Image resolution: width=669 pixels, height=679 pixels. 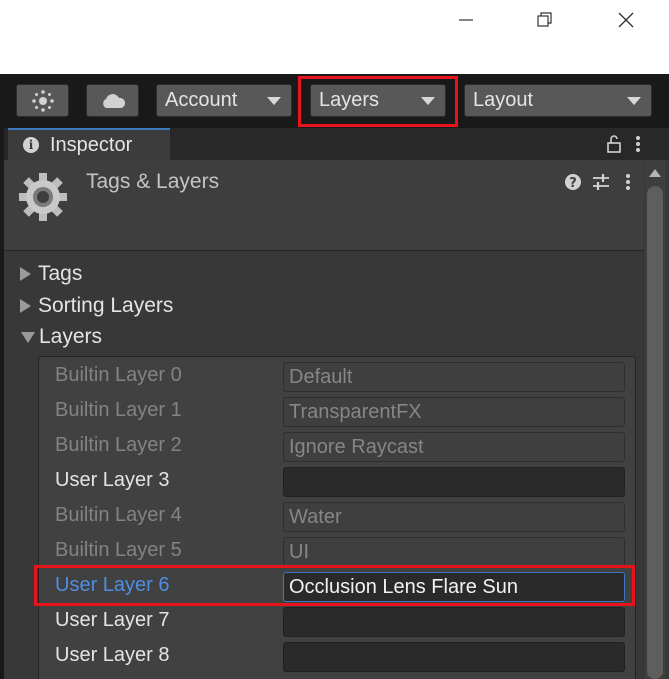 I want to click on layer-label: Builtin Layer 1, so click(x=118, y=410).